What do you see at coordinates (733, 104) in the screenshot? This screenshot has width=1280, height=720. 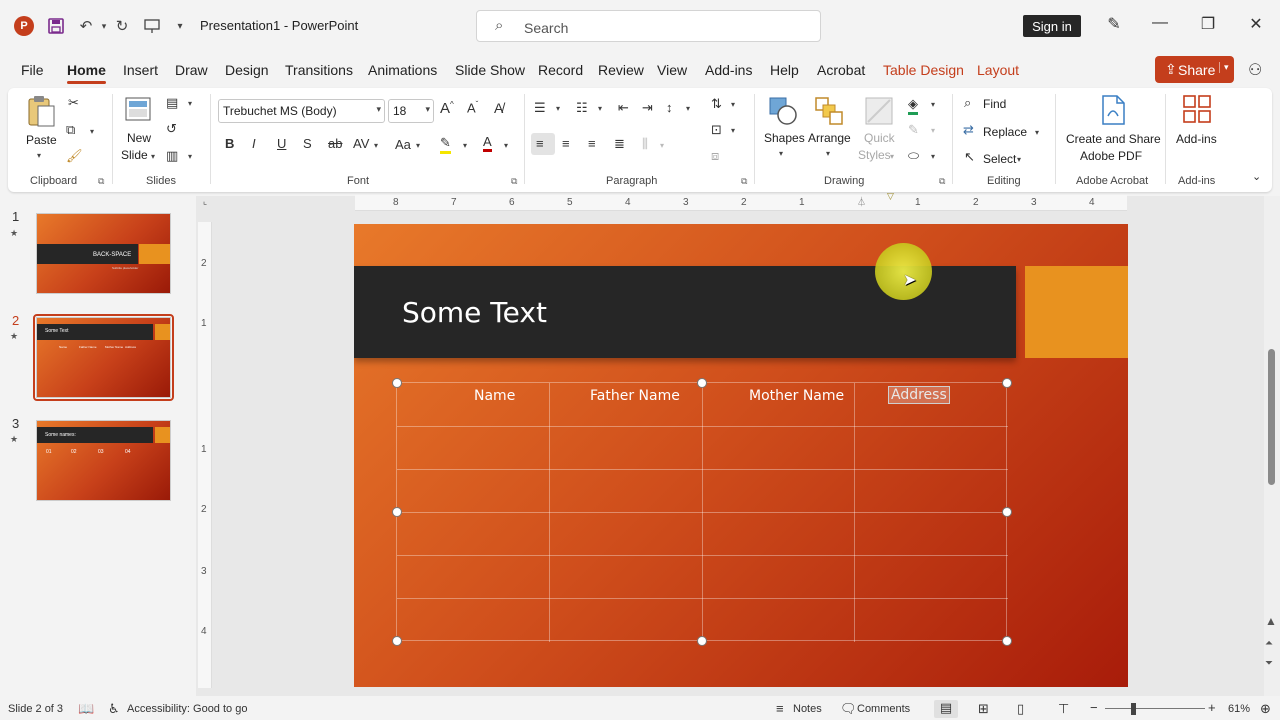 I see `text-direction-dropdown-icon: ▾` at bounding box center [733, 104].